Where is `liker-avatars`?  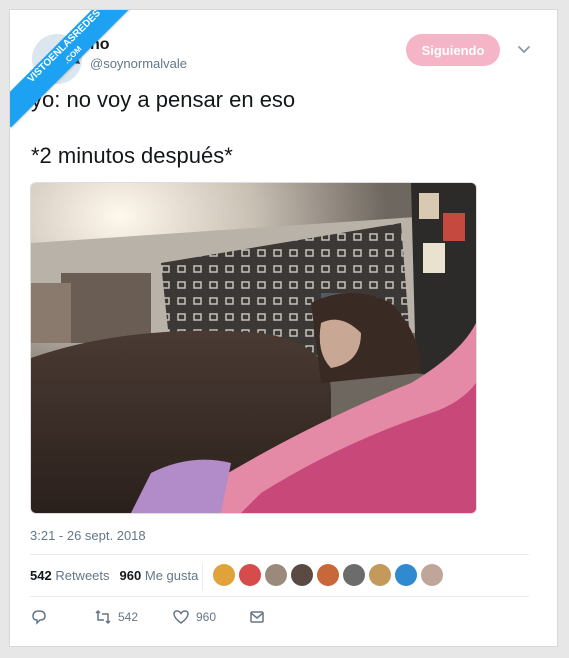
liker-avatars is located at coordinates (328, 575).